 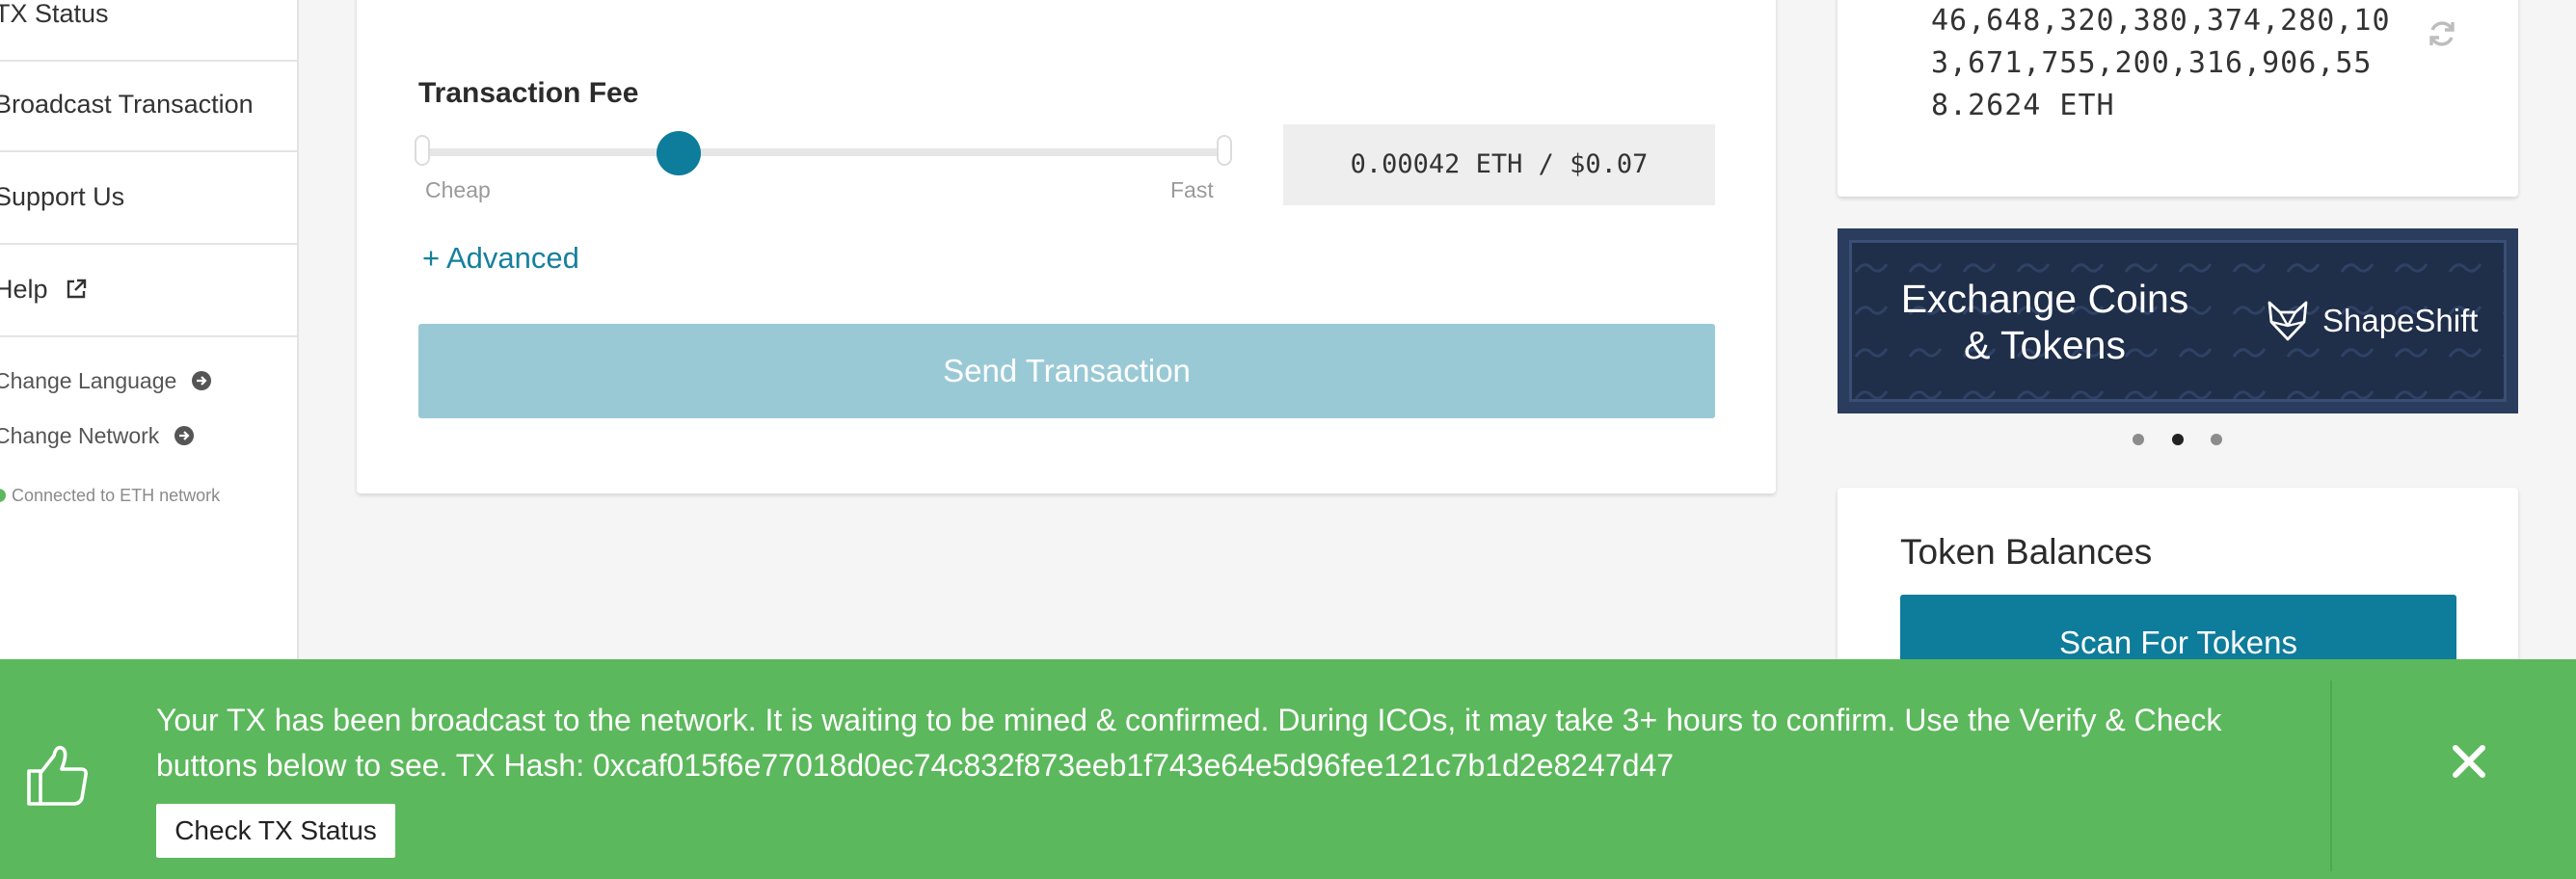 I want to click on shapeshift-banner: Exchange Coins & Tokens ShapeShift, so click(x=2178, y=320).